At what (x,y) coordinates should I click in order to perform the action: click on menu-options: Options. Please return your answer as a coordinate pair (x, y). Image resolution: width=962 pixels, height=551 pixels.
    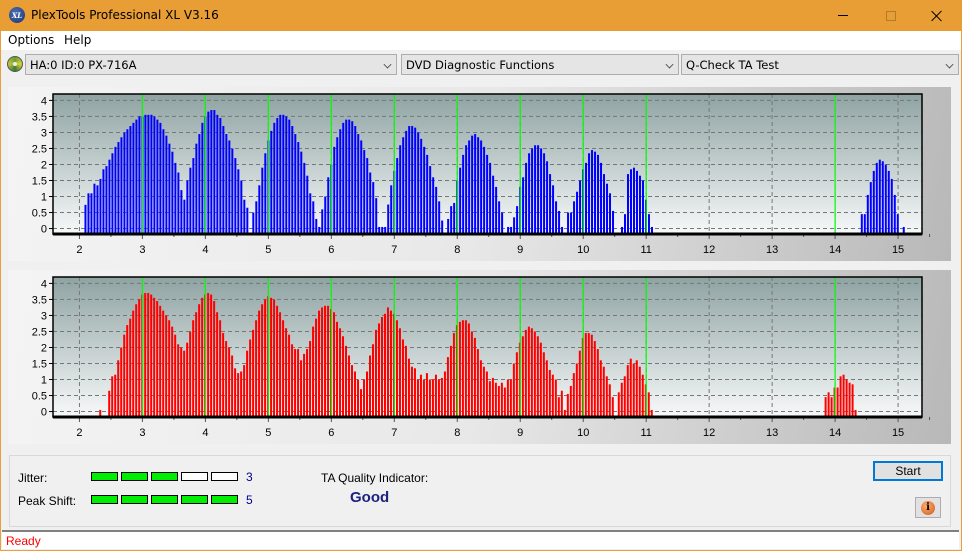
    Looking at the image, I should click on (31, 40).